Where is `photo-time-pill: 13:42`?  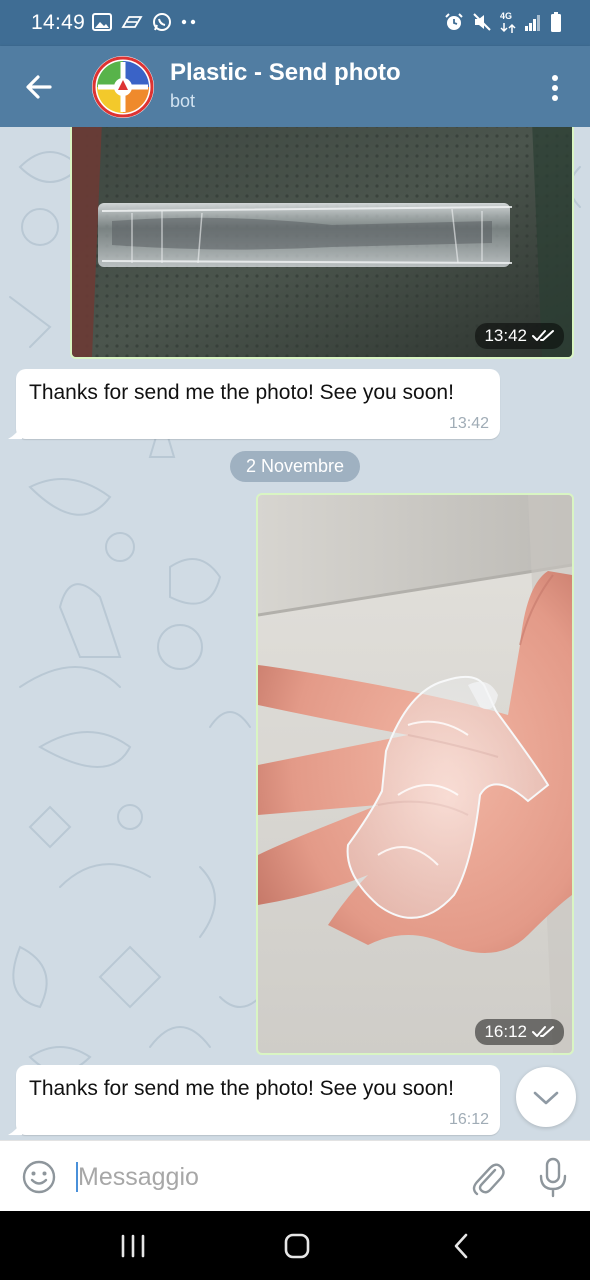
photo-time-pill: 13:42 is located at coordinates (519, 336).